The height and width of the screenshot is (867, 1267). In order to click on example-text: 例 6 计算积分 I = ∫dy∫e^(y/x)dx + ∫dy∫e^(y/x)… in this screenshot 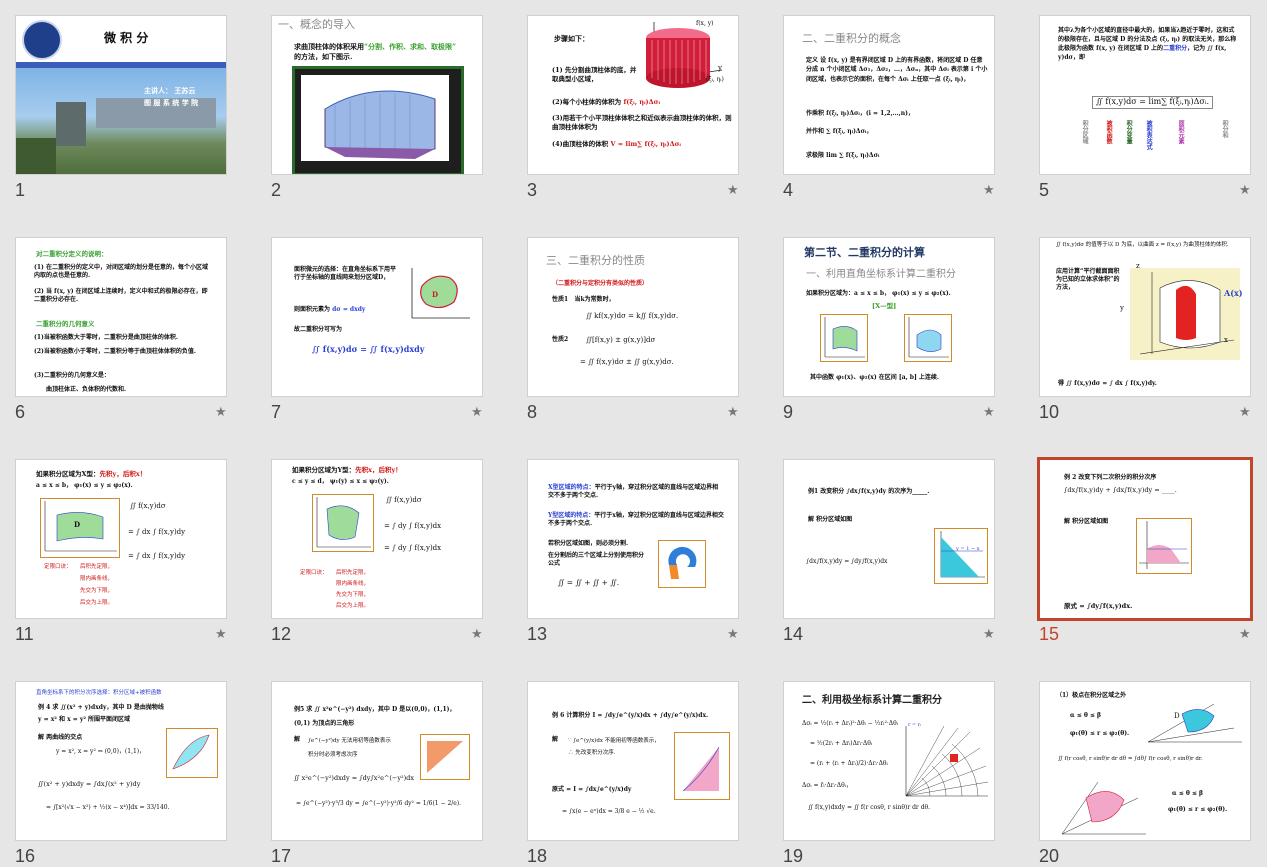, I will do `click(630, 715)`.